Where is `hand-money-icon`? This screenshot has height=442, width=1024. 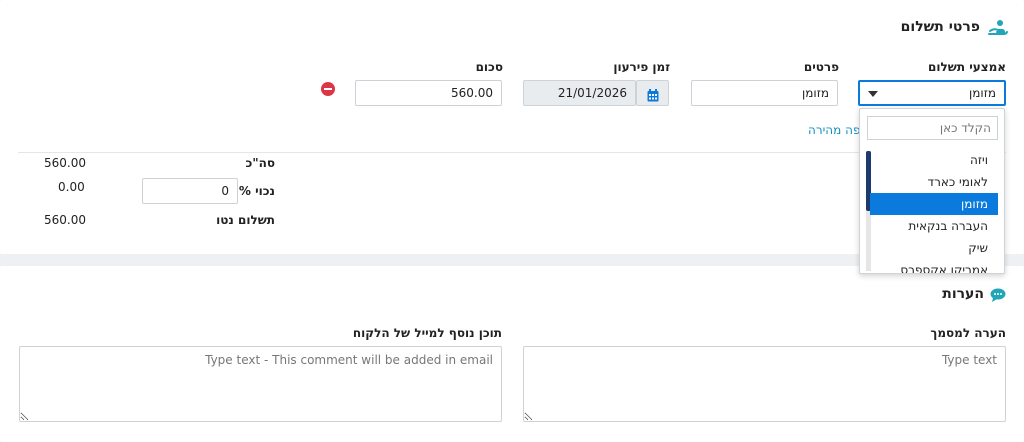 hand-money-icon is located at coordinates (998, 27).